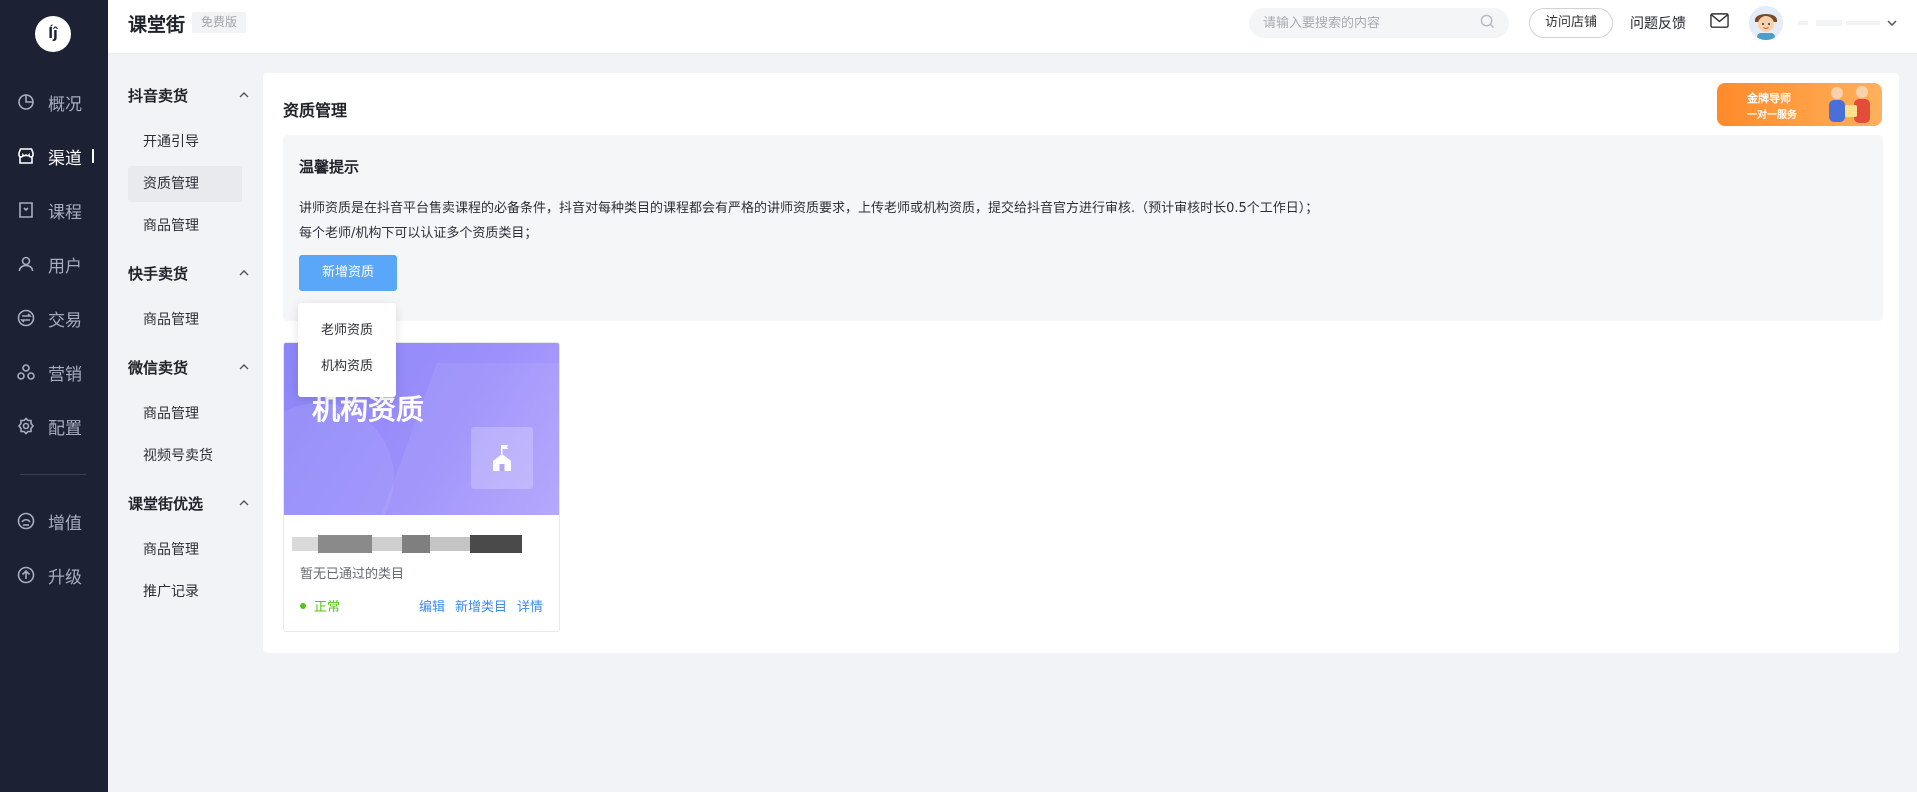  I want to click on search-input, so click(1371, 23).